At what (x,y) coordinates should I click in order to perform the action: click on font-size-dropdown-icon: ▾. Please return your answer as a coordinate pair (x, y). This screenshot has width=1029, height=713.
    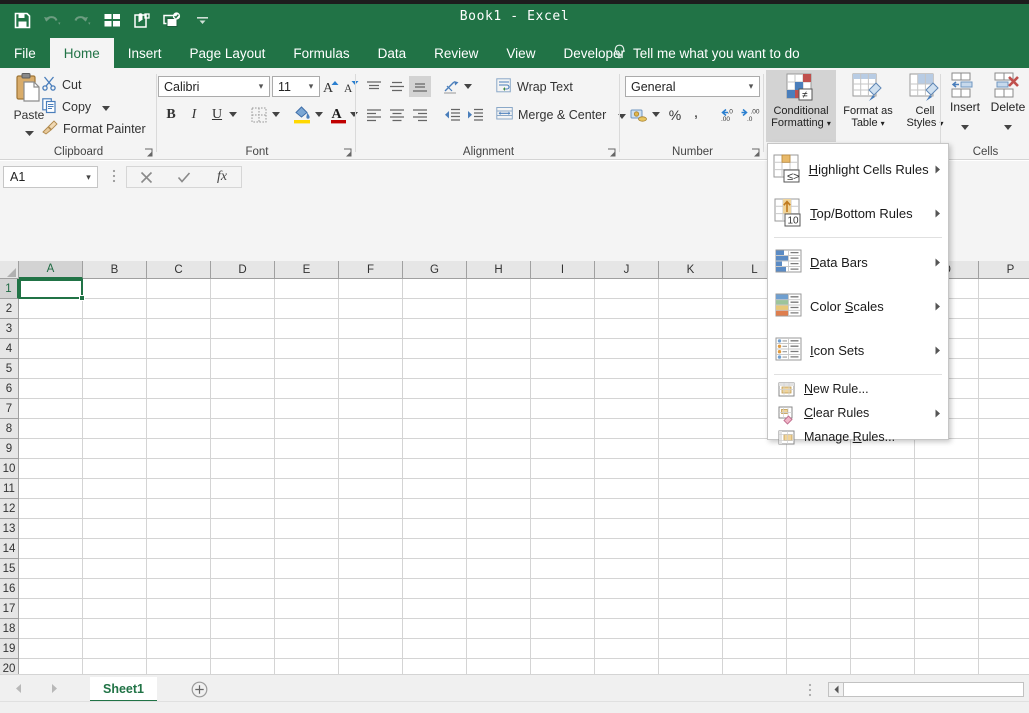
    Looking at the image, I should click on (311, 86).